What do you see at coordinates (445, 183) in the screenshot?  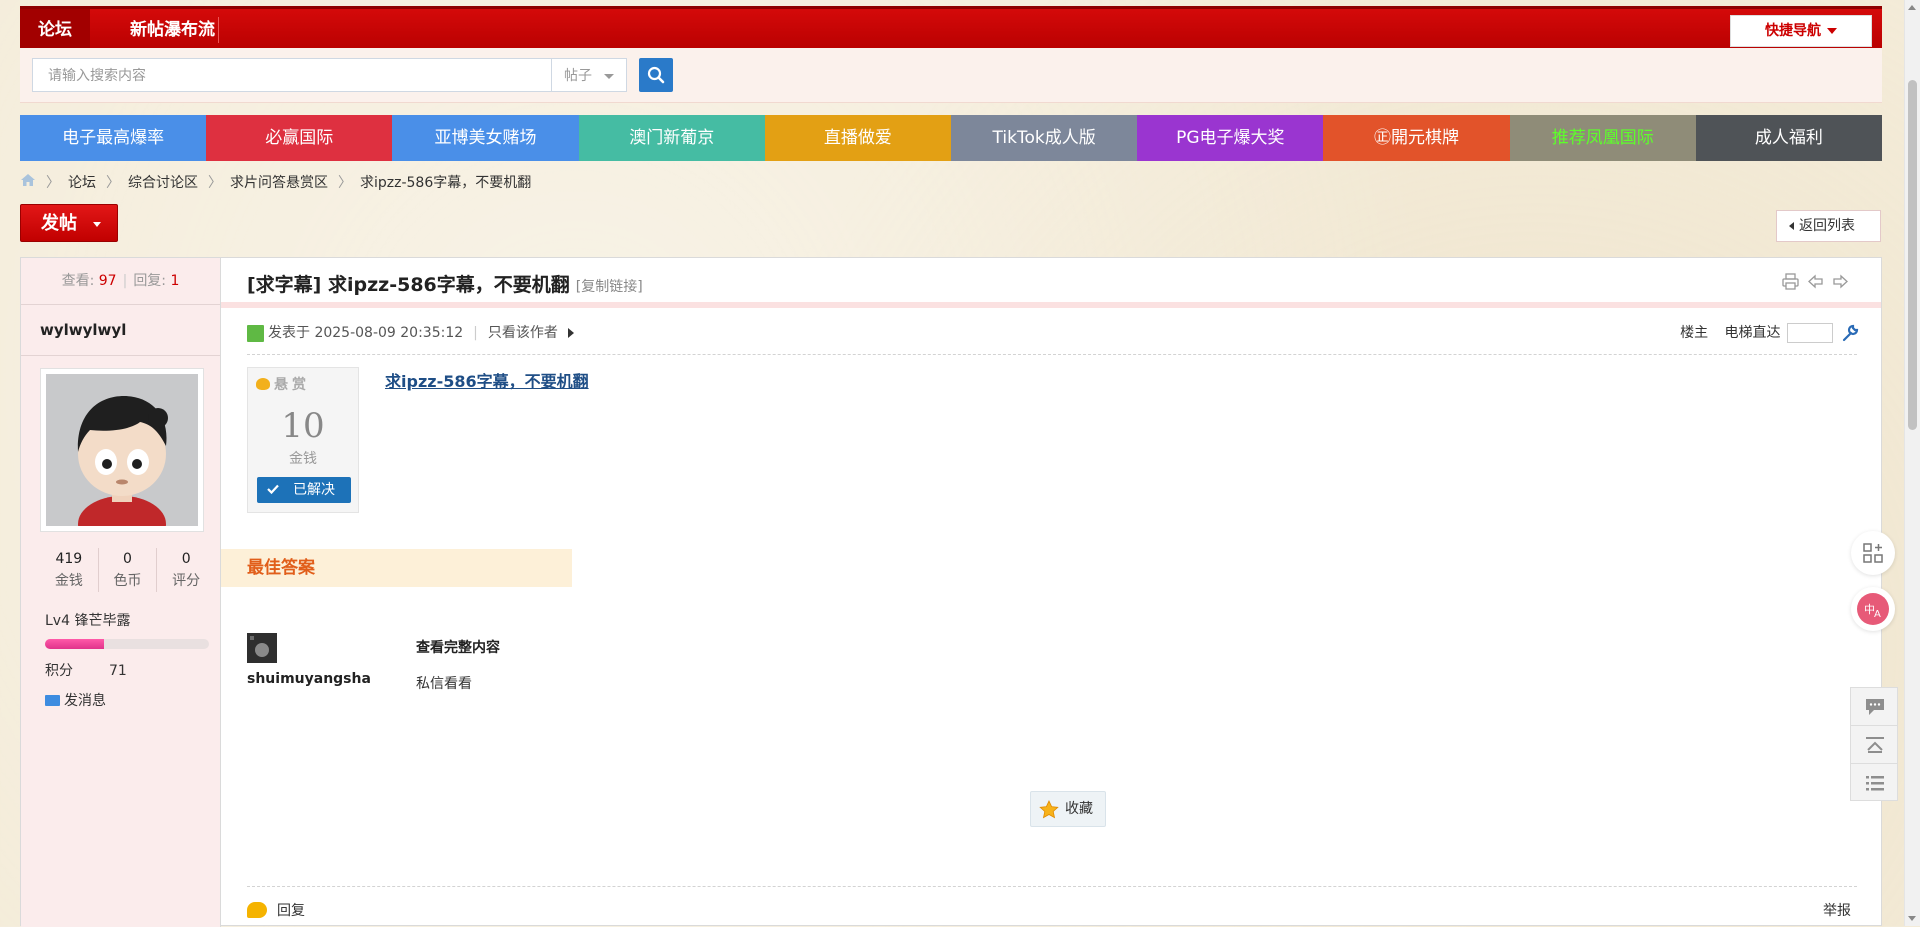 I see `breadcrumb-current: 求ipzz-586字幕，不要机翻` at bounding box center [445, 183].